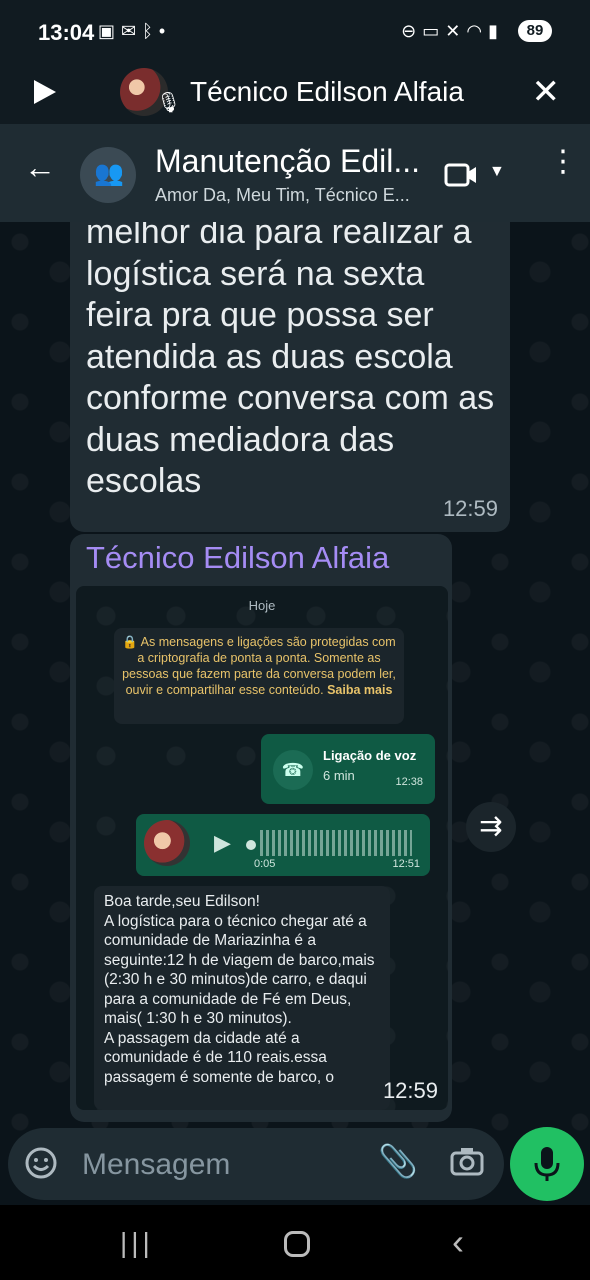 The height and width of the screenshot is (1280, 590). Describe the element at coordinates (370, 755) in the screenshot. I see `voice-call-label: Ligação de voz` at that location.